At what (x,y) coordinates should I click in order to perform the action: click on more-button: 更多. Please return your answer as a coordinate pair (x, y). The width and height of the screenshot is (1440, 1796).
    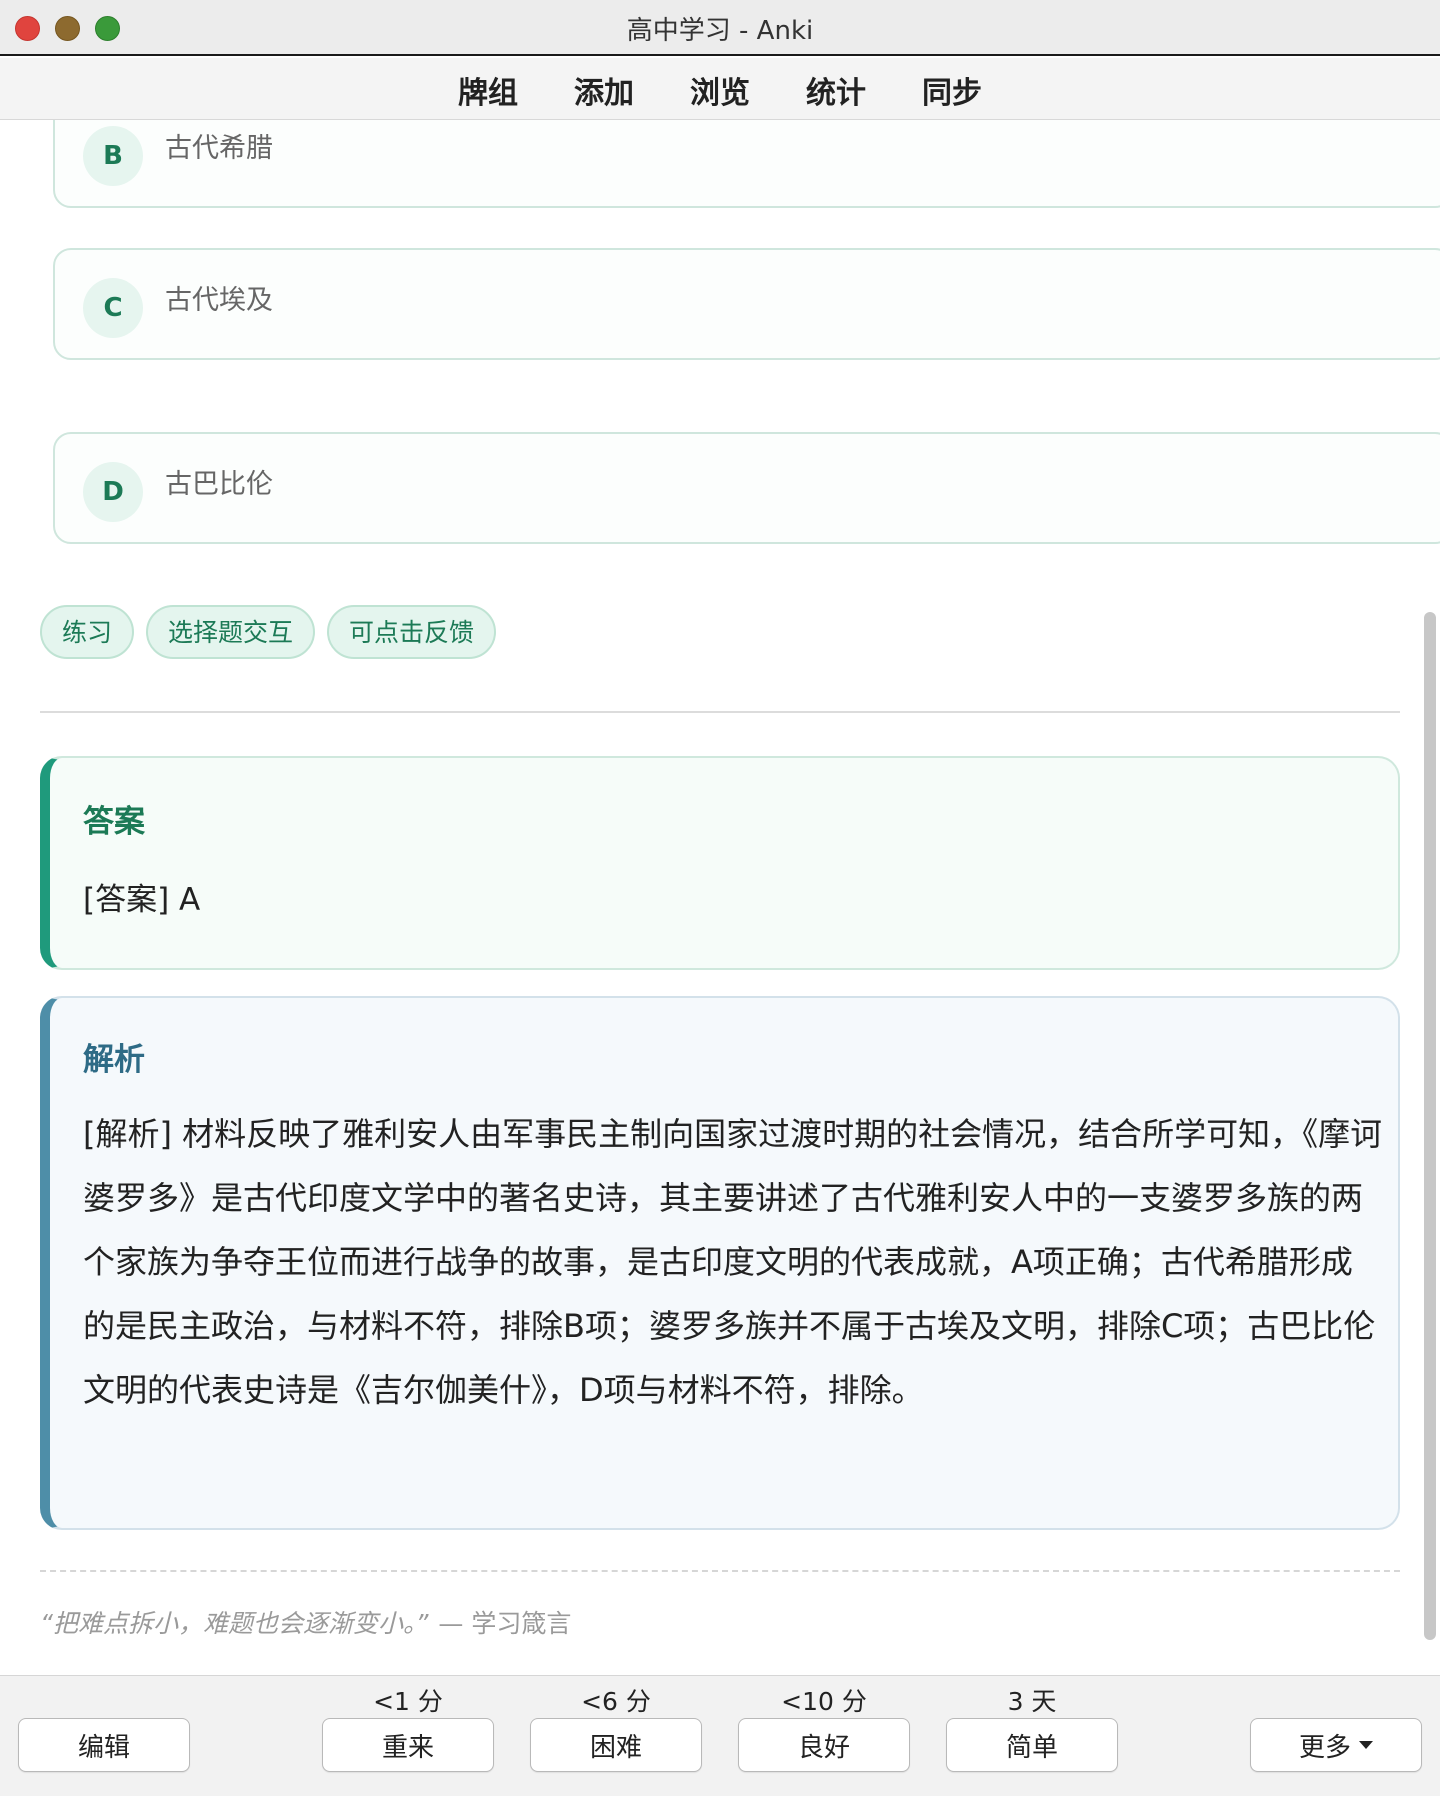
    Looking at the image, I should click on (1336, 1745).